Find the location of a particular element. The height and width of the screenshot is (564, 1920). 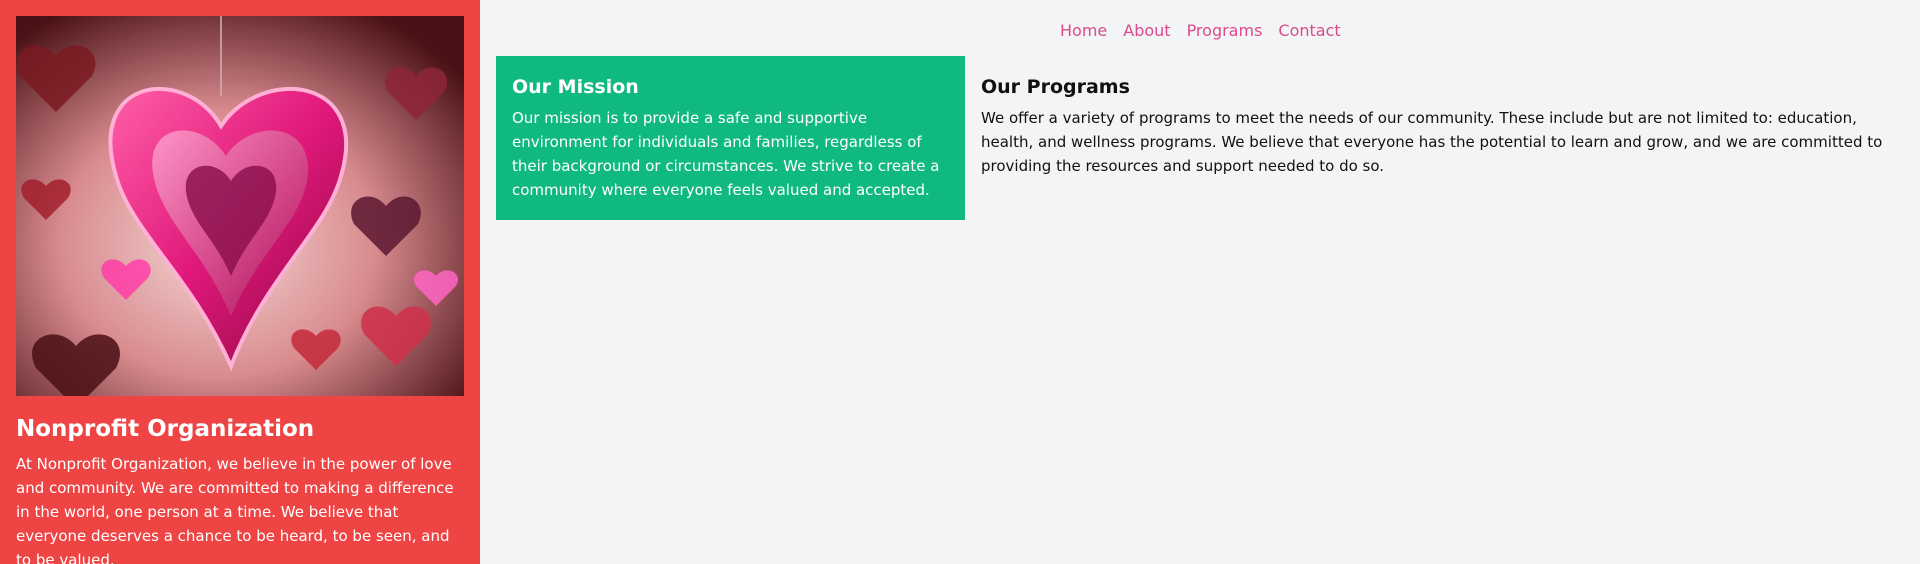

nav-link-programs: Programs is located at coordinates (1225, 30).